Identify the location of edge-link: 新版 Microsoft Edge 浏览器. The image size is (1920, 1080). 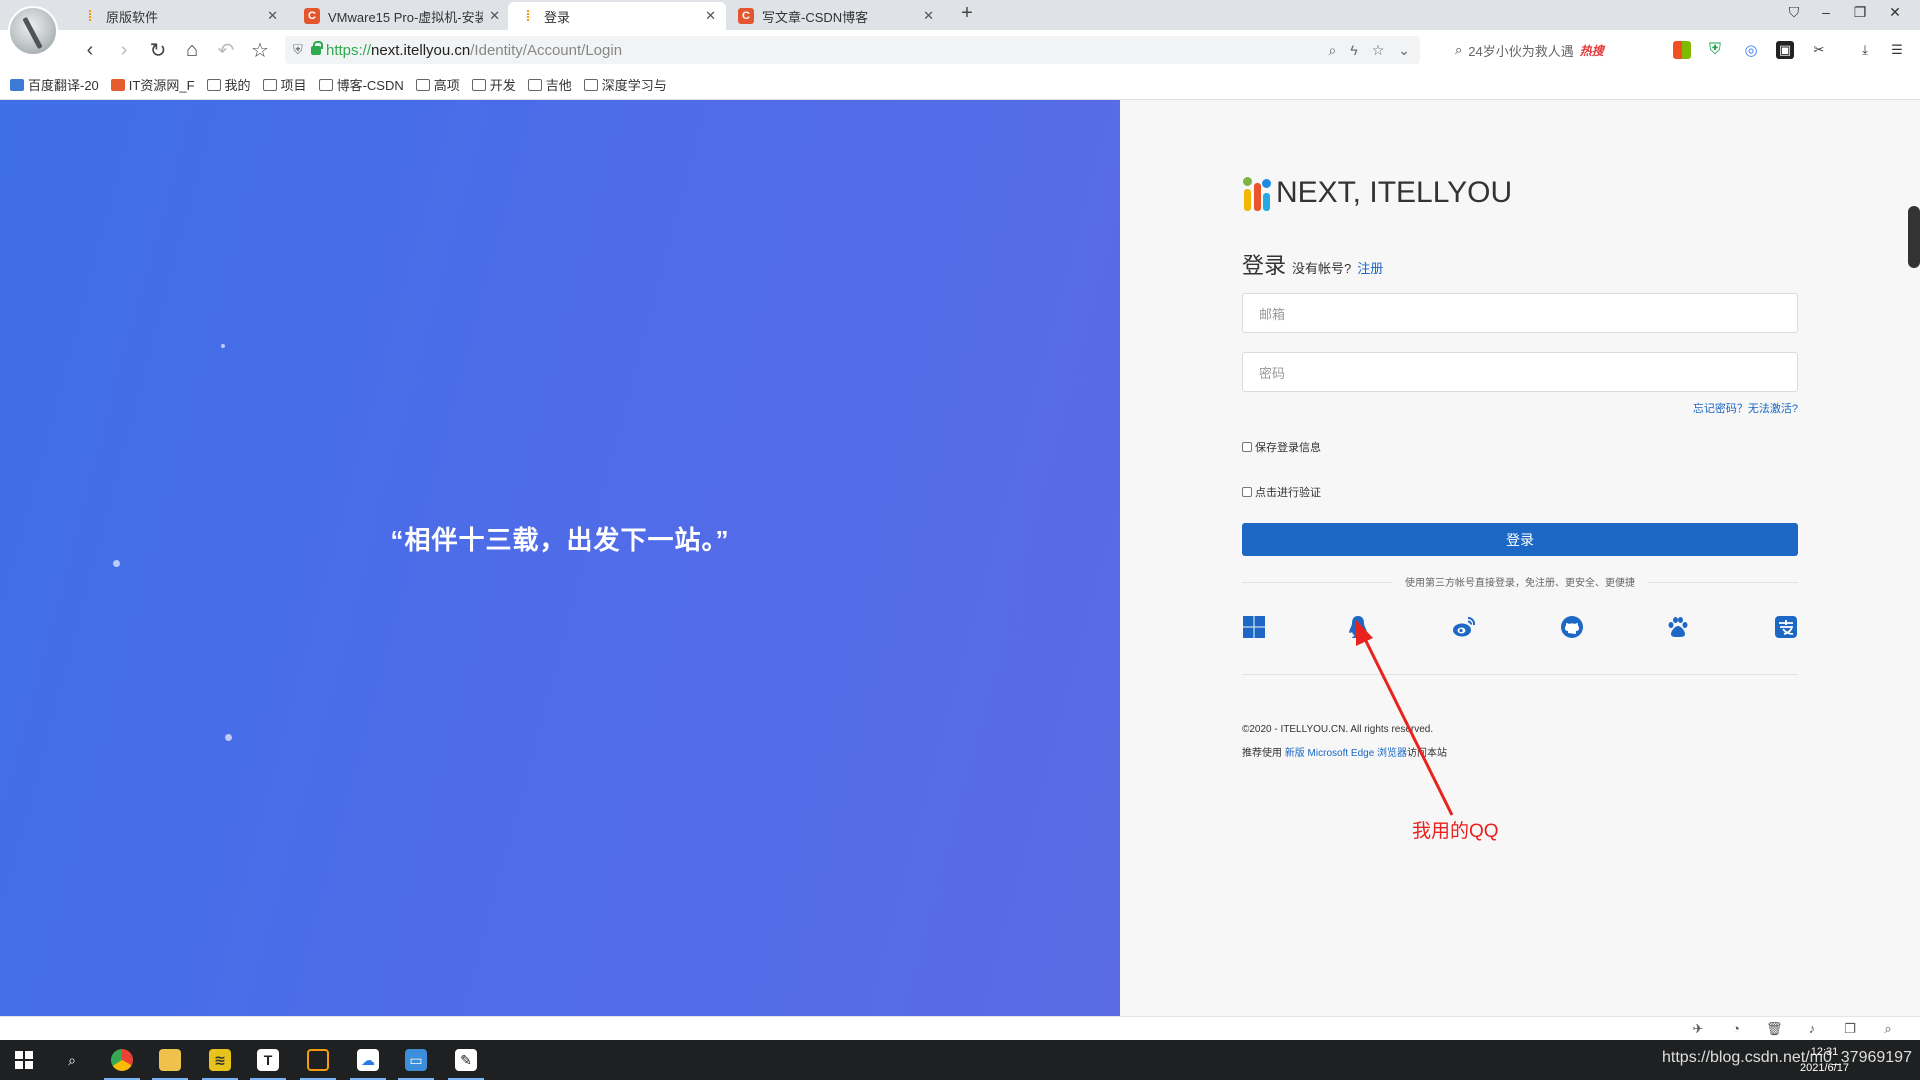
(1346, 753).